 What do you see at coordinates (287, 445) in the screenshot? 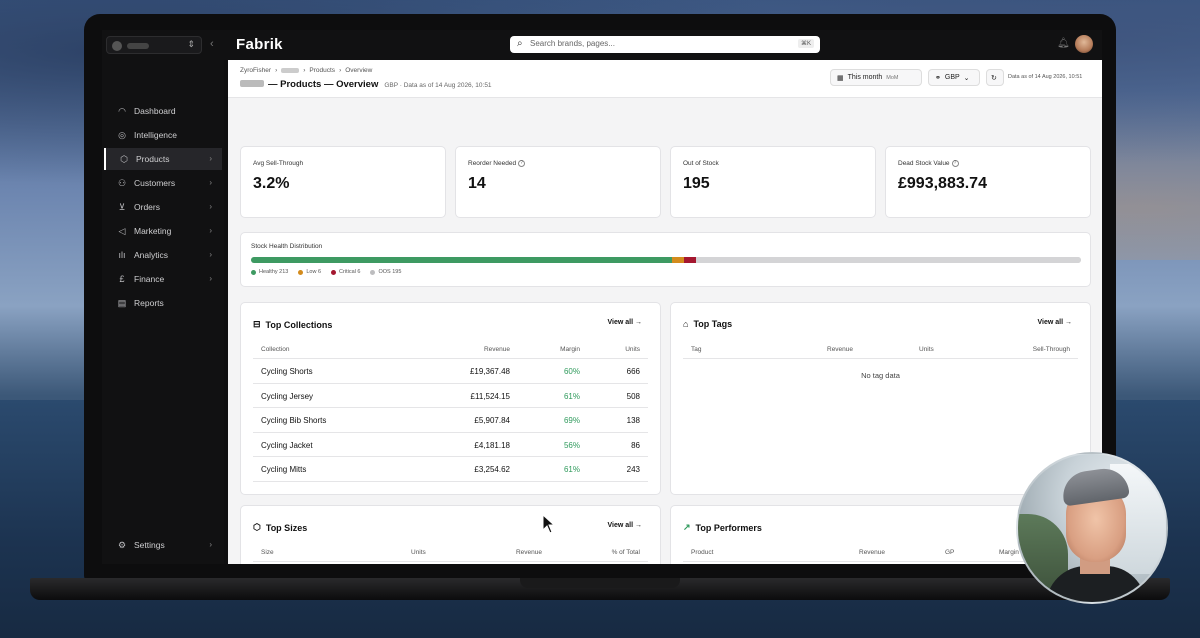
I see `table-cell: Cycling Jacket` at bounding box center [287, 445].